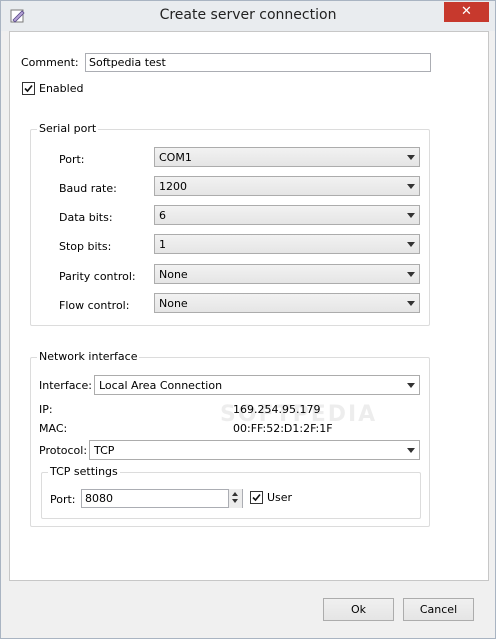 The image size is (496, 639). I want to click on serial-port-title: Serial port, so click(68, 128).